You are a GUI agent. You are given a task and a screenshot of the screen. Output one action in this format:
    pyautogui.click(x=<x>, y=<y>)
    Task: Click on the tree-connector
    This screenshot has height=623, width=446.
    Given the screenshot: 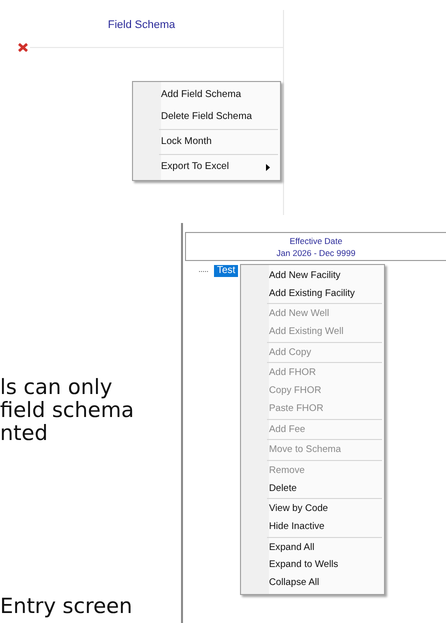 What is the action you would take?
    pyautogui.click(x=203, y=271)
    